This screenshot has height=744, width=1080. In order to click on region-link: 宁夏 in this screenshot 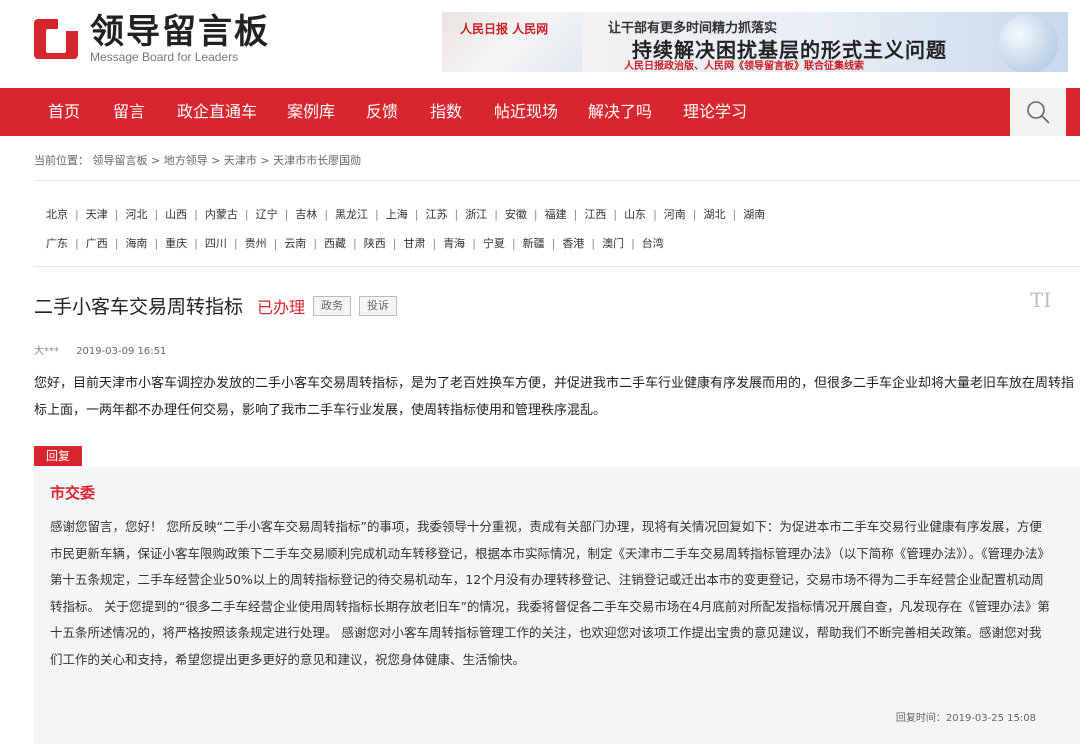, I will do `click(494, 243)`.